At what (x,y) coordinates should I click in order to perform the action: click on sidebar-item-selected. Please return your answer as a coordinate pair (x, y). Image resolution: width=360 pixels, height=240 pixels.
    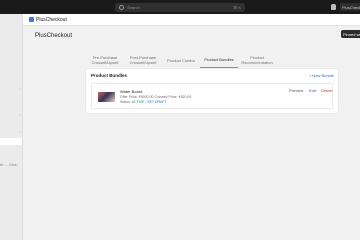
    Looking at the image, I should click on (11, 141).